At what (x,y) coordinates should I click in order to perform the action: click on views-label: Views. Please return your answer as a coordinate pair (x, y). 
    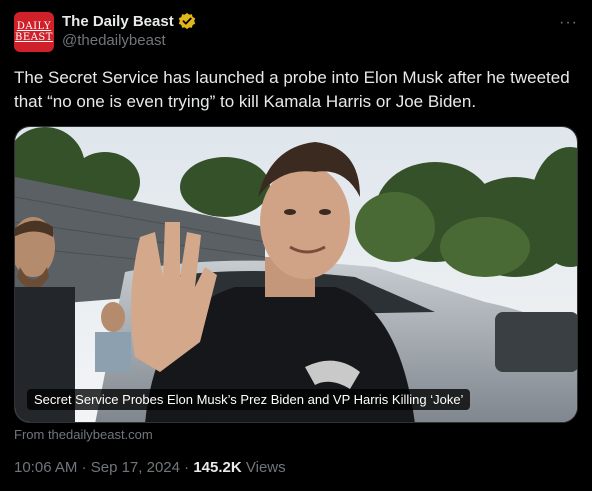
    Looking at the image, I should click on (265, 467).